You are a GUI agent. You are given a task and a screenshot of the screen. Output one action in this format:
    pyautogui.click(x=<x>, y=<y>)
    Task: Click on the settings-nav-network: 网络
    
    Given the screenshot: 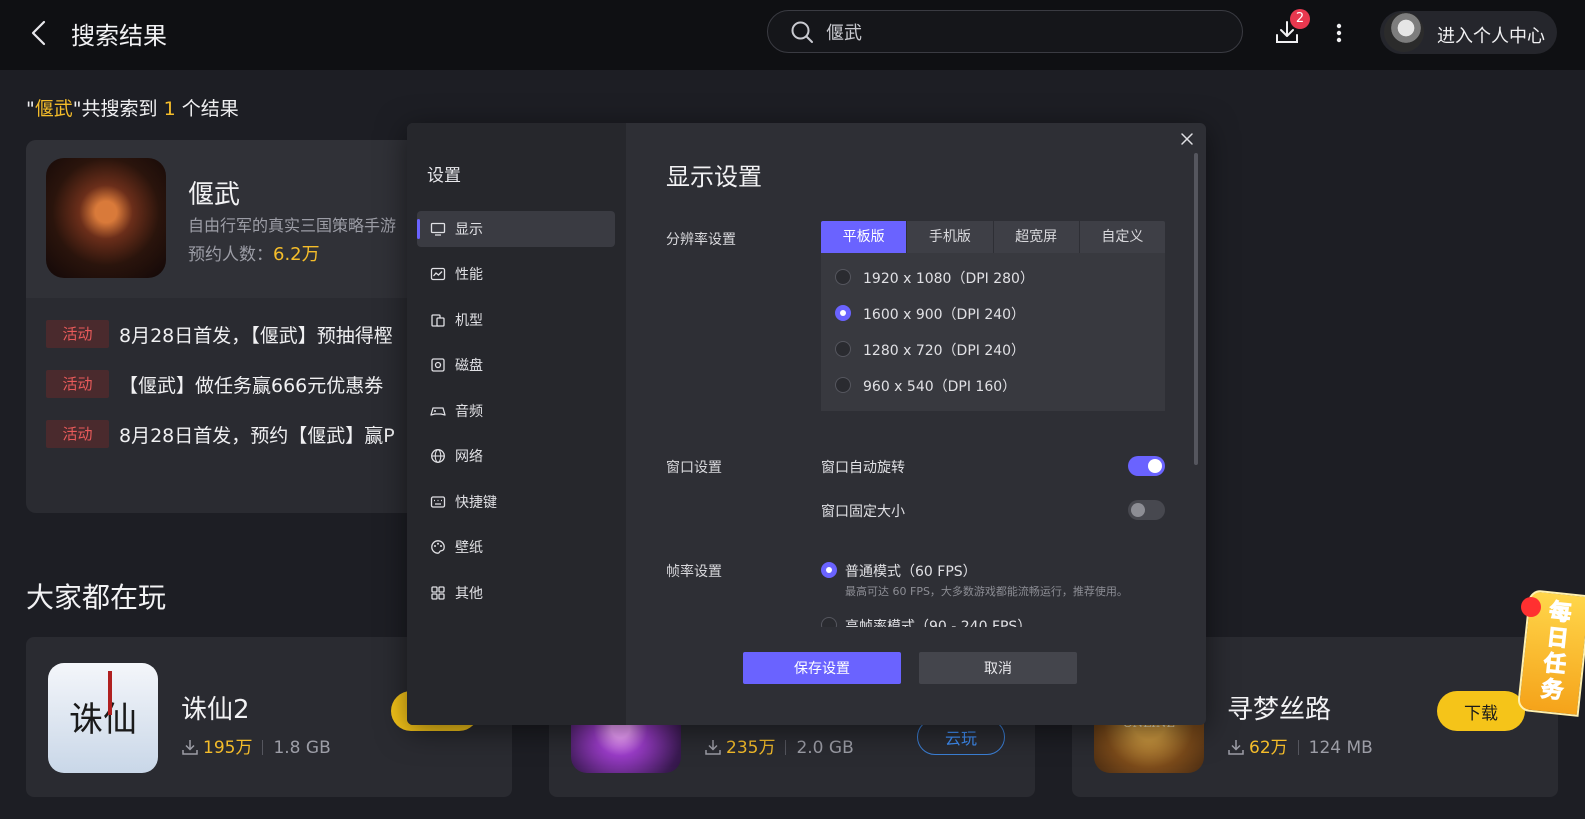 What is the action you would take?
    pyautogui.click(x=516, y=456)
    